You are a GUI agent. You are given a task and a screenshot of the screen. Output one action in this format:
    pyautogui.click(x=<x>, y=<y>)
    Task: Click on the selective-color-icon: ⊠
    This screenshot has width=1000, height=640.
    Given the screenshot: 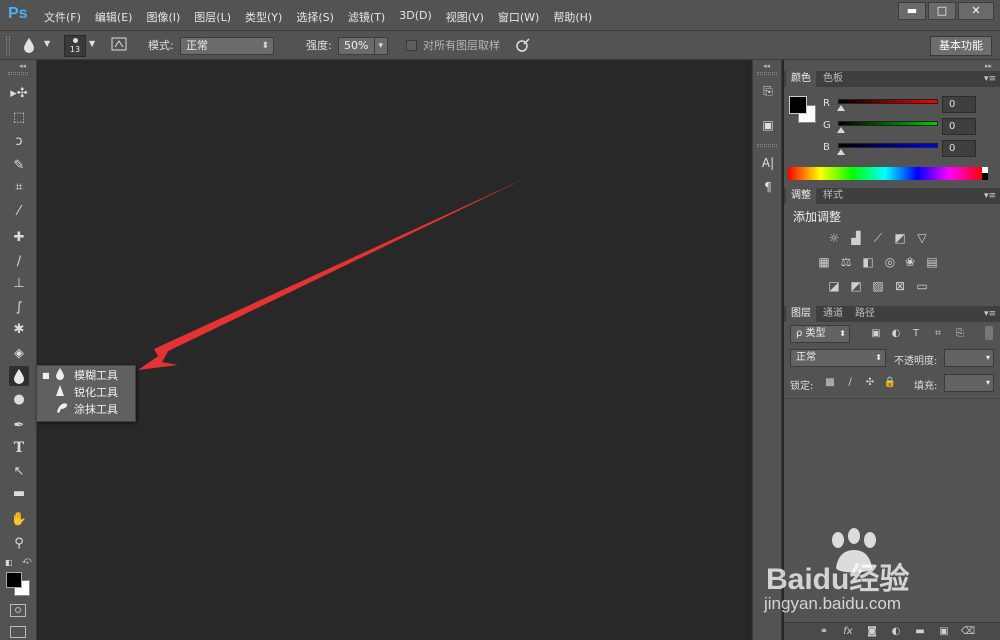 What is the action you would take?
    pyautogui.click(x=900, y=286)
    